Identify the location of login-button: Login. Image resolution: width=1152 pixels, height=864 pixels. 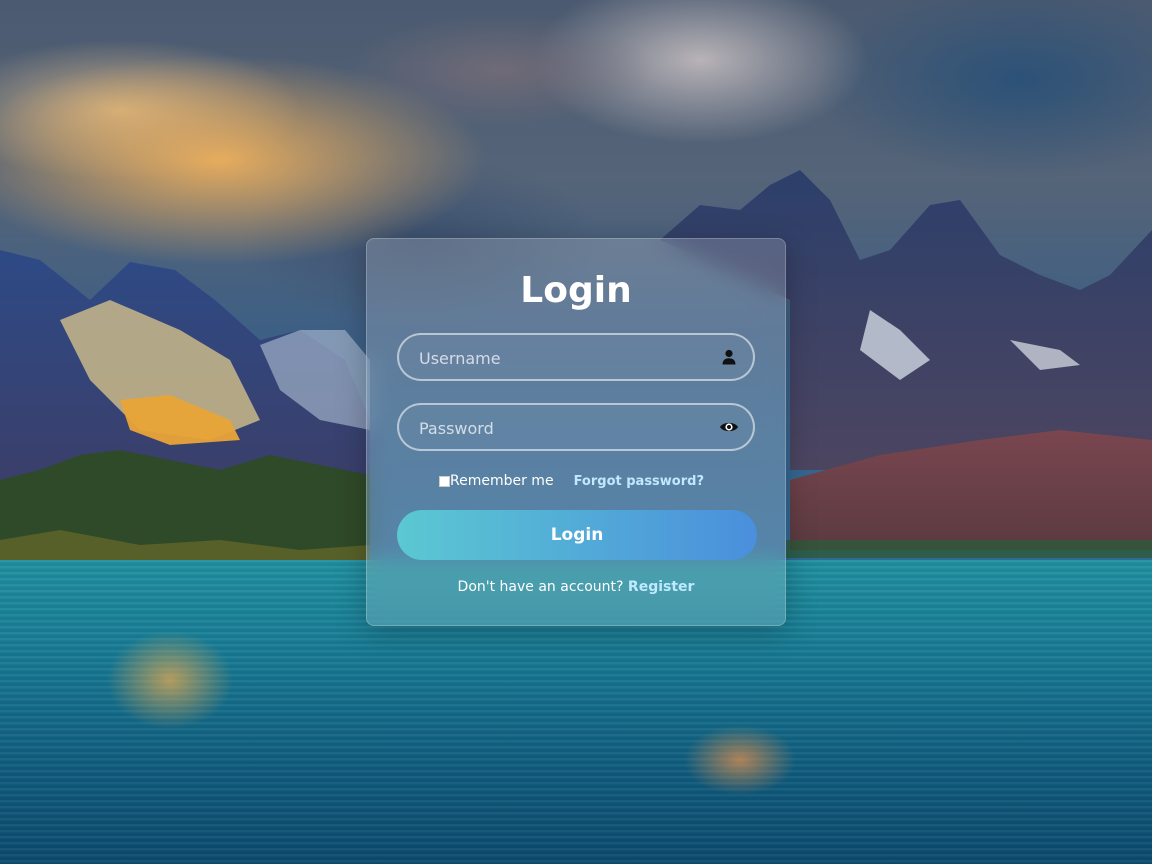
(577, 535).